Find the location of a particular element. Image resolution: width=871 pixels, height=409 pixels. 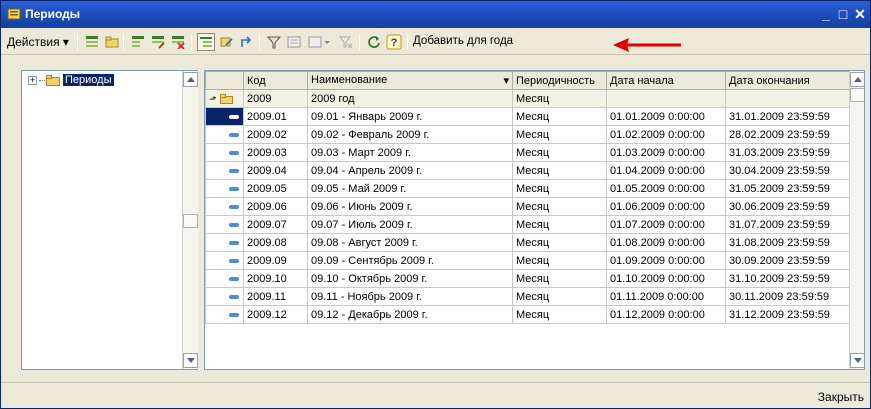

cell-name: 09.07 - Июль 2009 г. is located at coordinates (410, 224).